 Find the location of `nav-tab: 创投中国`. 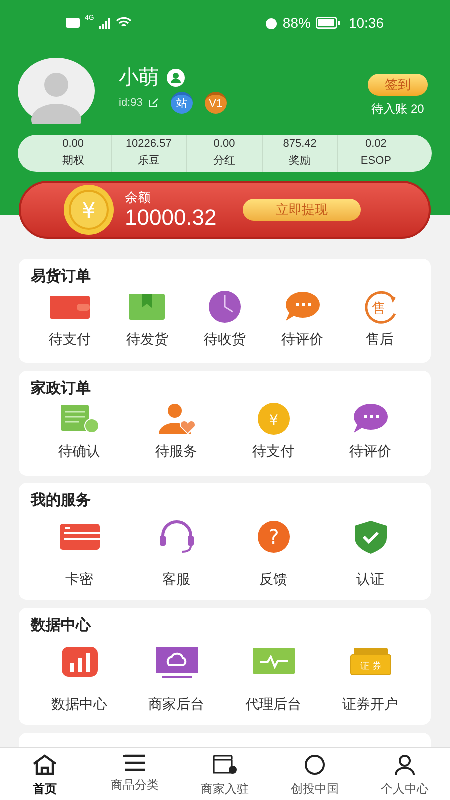

nav-tab: 创投中国 is located at coordinates (315, 774).